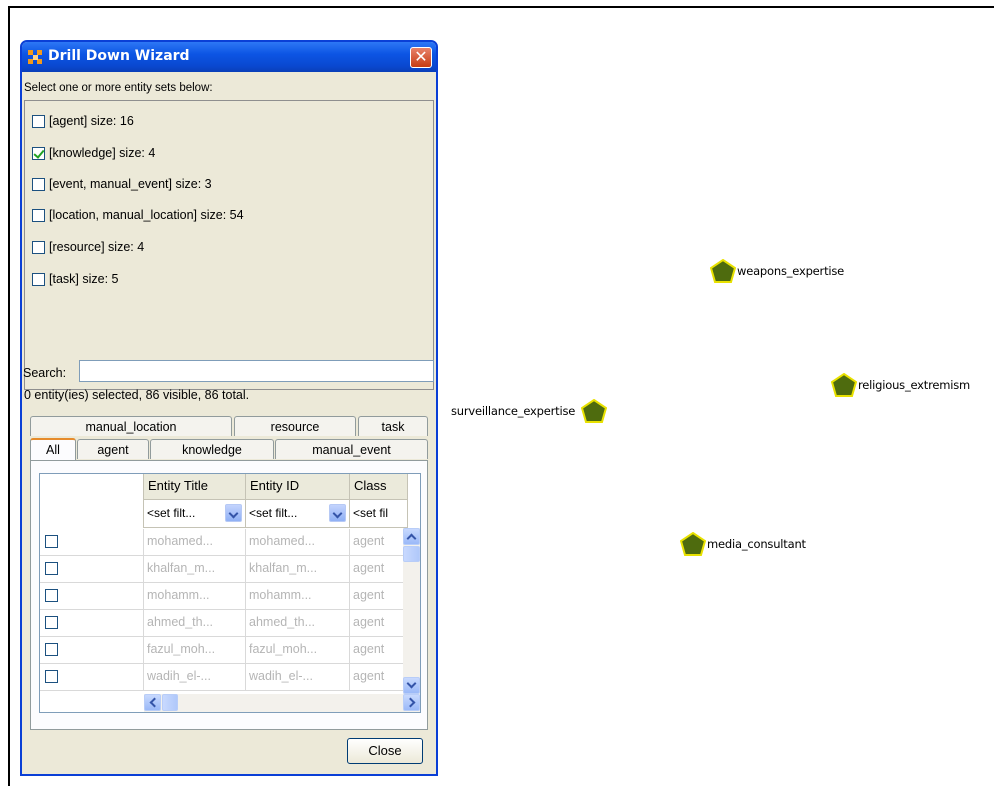 The height and width of the screenshot is (787, 995). I want to click on entity-set-agent: [agent] size: 16, so click(83, 121).